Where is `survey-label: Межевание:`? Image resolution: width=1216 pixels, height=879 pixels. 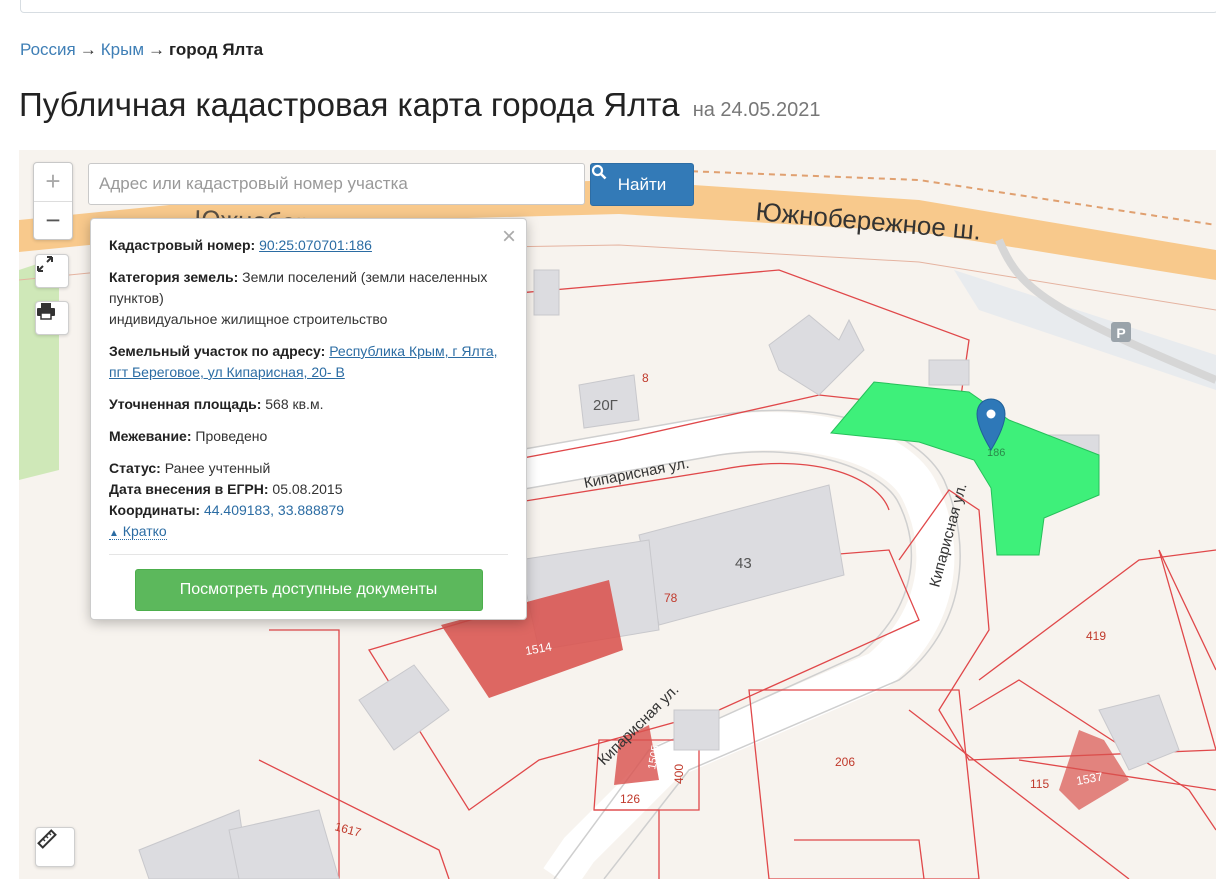
survey-label: Межевание: is located at coordinates (150, 436).